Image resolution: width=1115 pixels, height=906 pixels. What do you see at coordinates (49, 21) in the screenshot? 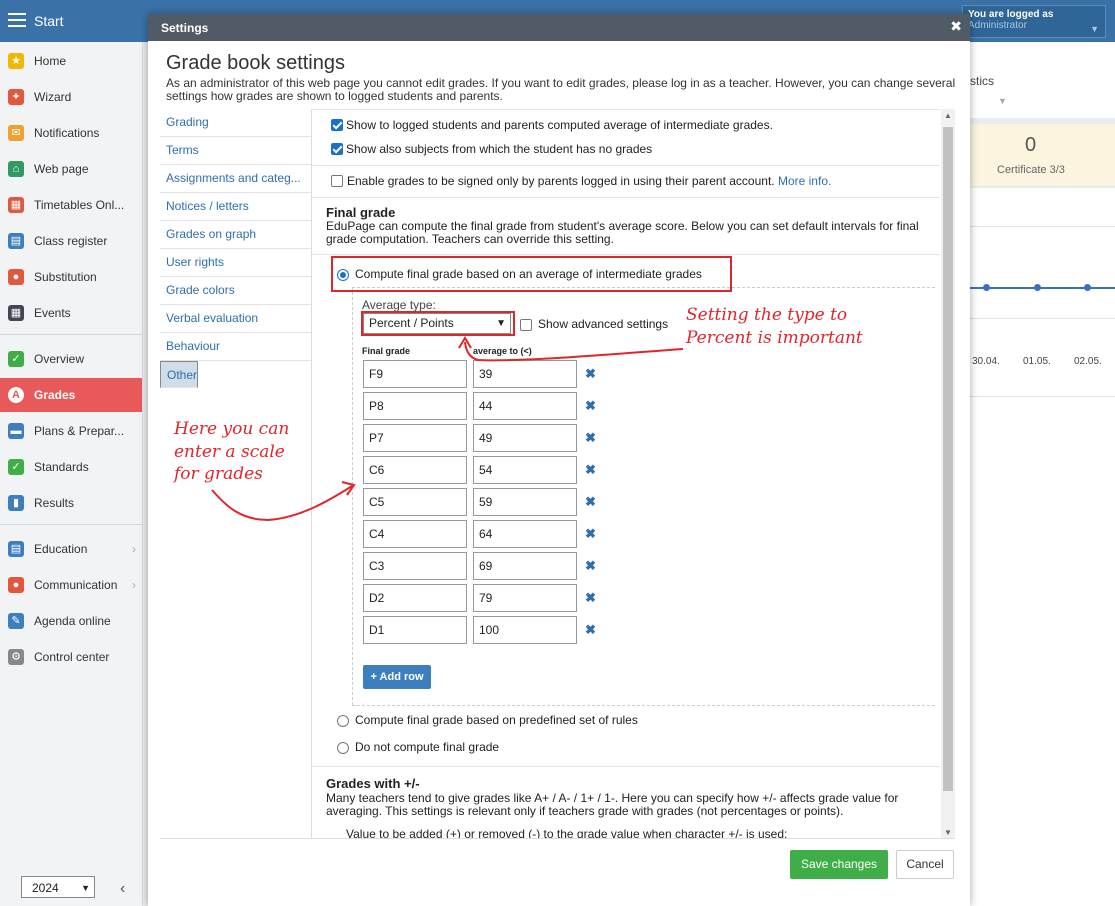
I see `start-label: Start` at bounding box center [49, 21].